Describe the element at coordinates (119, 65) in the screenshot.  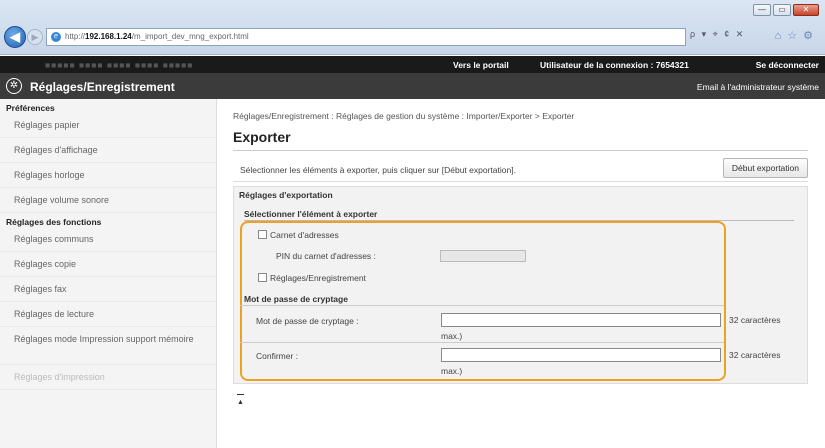
I see `device-name: ■■■■■ ■■■■ ■■■■ ■■■■ ■■■■■` at that location.